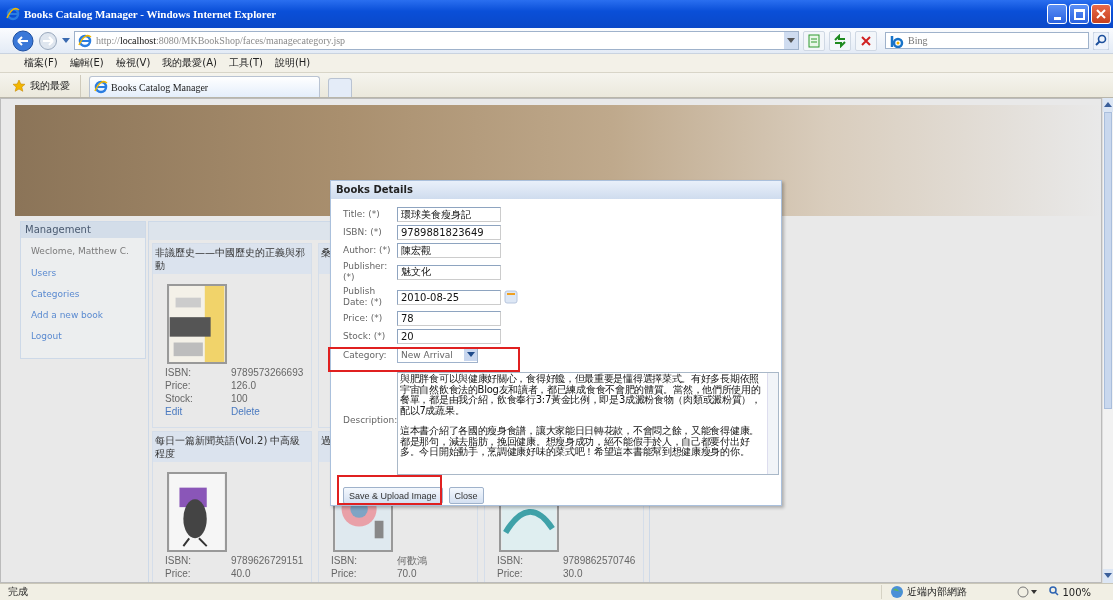 Image resolution: width=1113 pixels, height=600 pixels. I want to click on description-field, so click(588, 423).